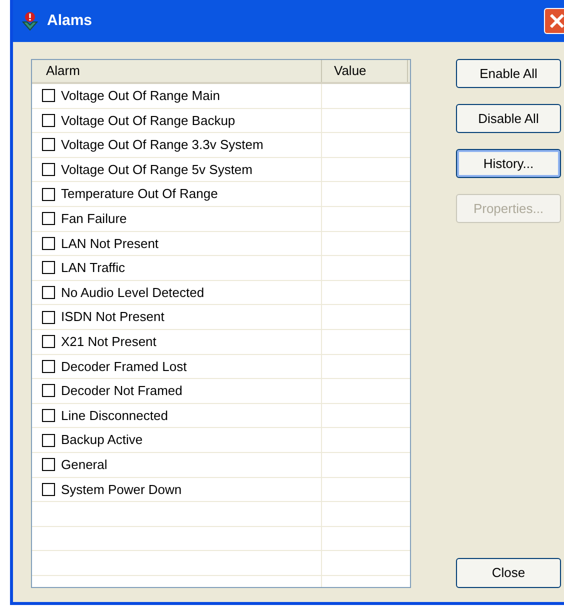  I want to click on column-header: Value, so click(365, 71).